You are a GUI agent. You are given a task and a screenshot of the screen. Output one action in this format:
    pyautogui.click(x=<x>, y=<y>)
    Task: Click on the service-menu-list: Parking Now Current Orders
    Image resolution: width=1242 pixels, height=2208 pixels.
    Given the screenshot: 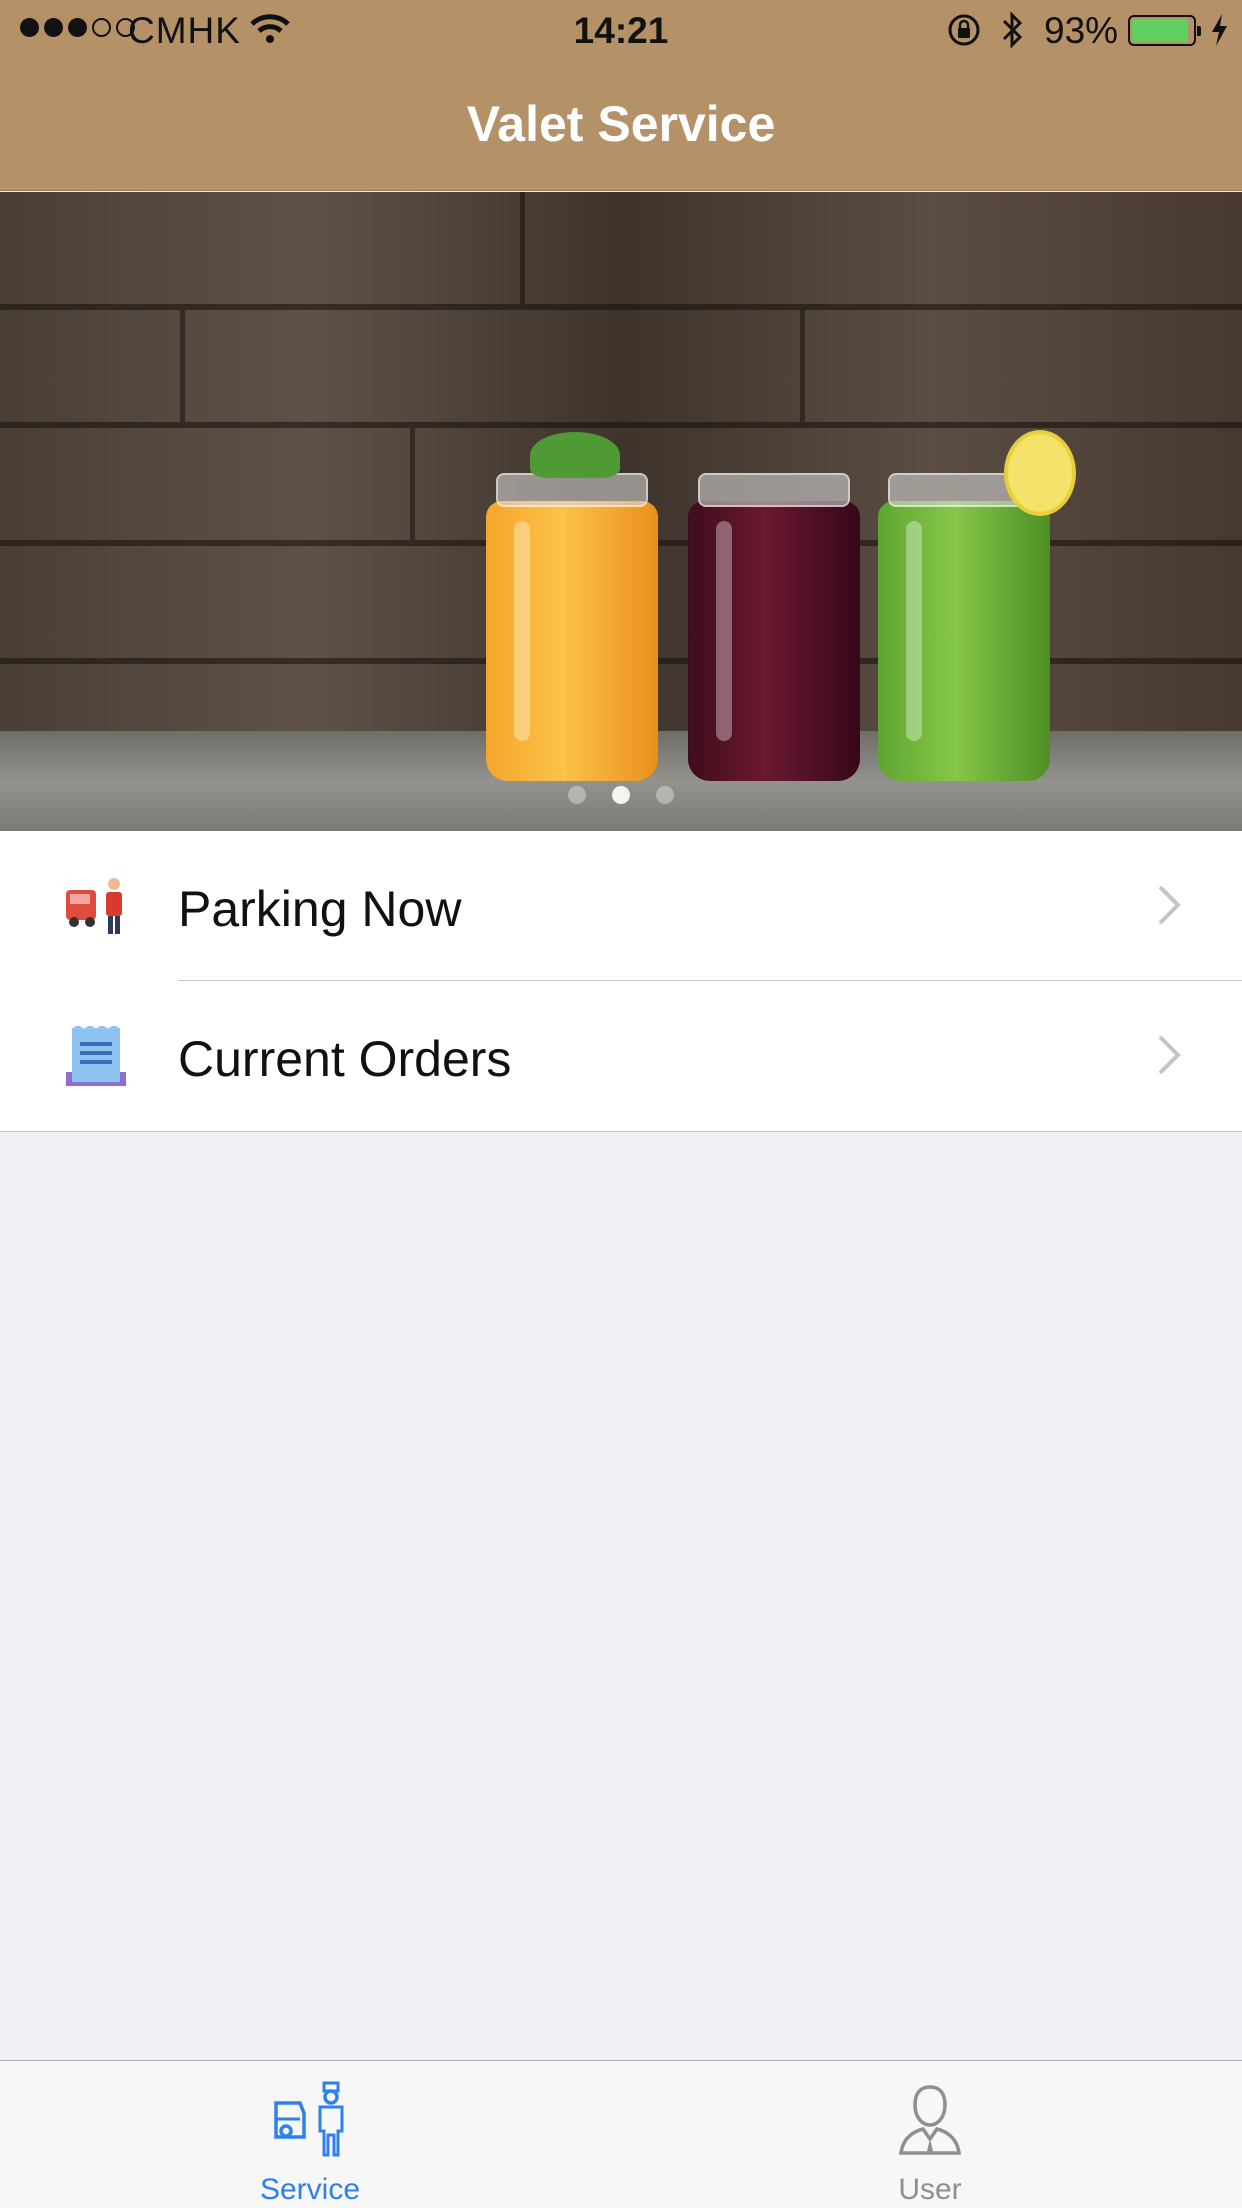 What is the action you would take?
    pyautogui.click(x=621, y=981)
    